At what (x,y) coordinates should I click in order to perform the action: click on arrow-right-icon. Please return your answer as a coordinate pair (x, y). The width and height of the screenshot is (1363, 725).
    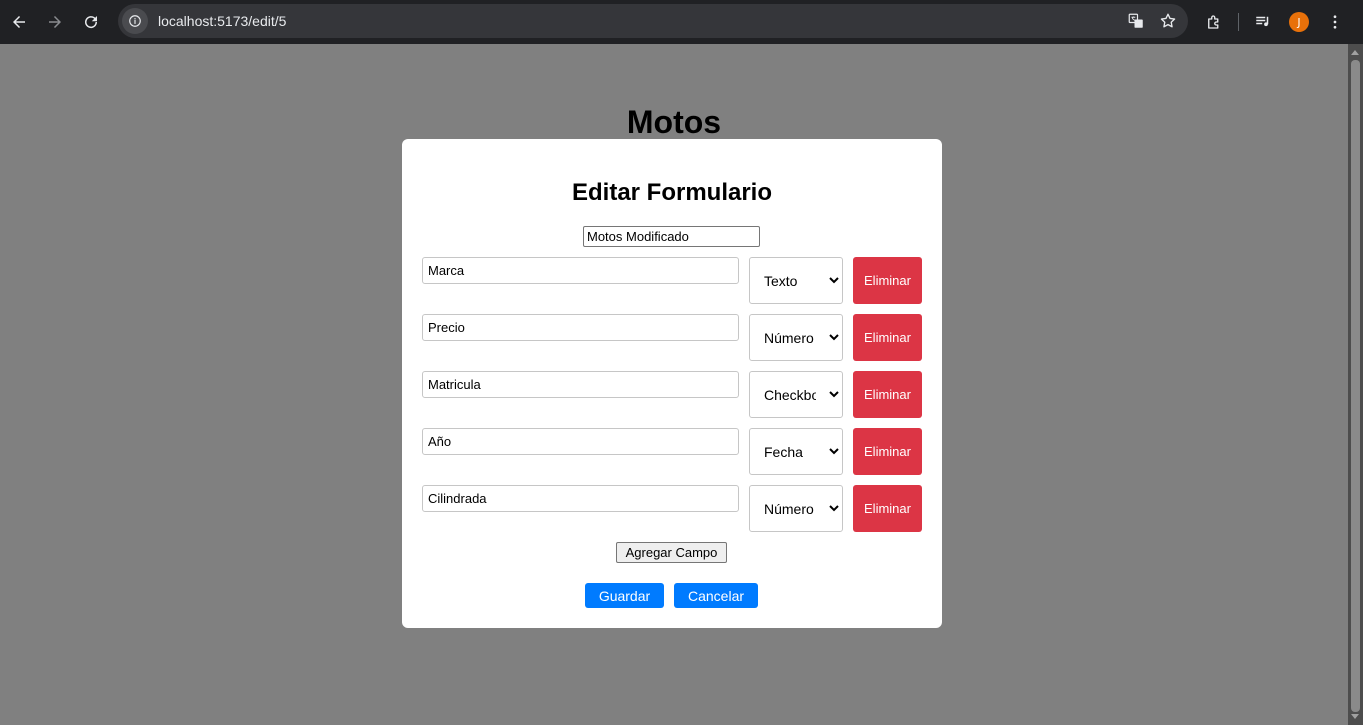
    Looking at the image, I should click on (55, 22).